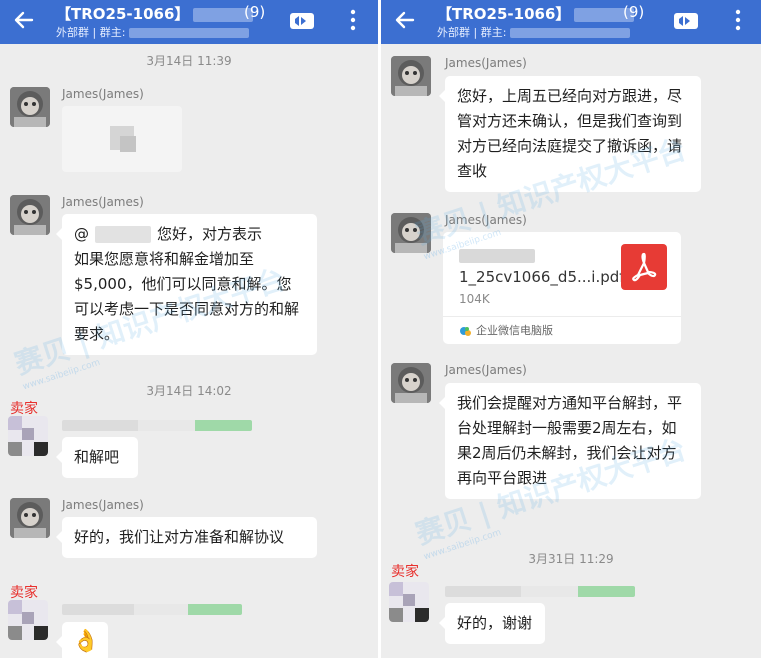 This screenshot has height=658, width=761. I want to click on file-message: 1_25cv1066_d5...i.pdf 104K 企业微信电脑版, so click(562, 288).